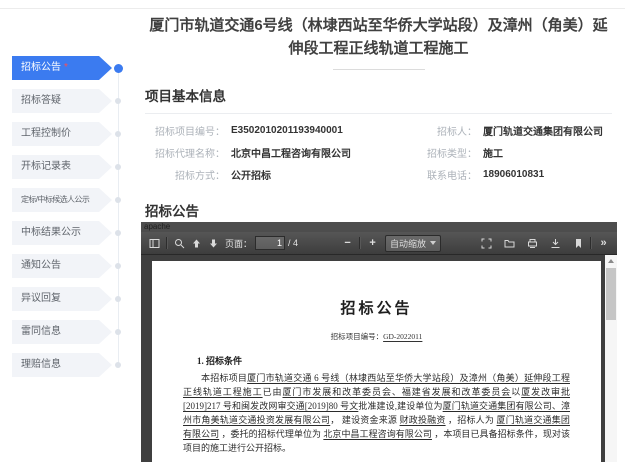 The image size is (625, 462). I want to click on sidebar-row: 定标/中标候选人公示, so click(72, 200).